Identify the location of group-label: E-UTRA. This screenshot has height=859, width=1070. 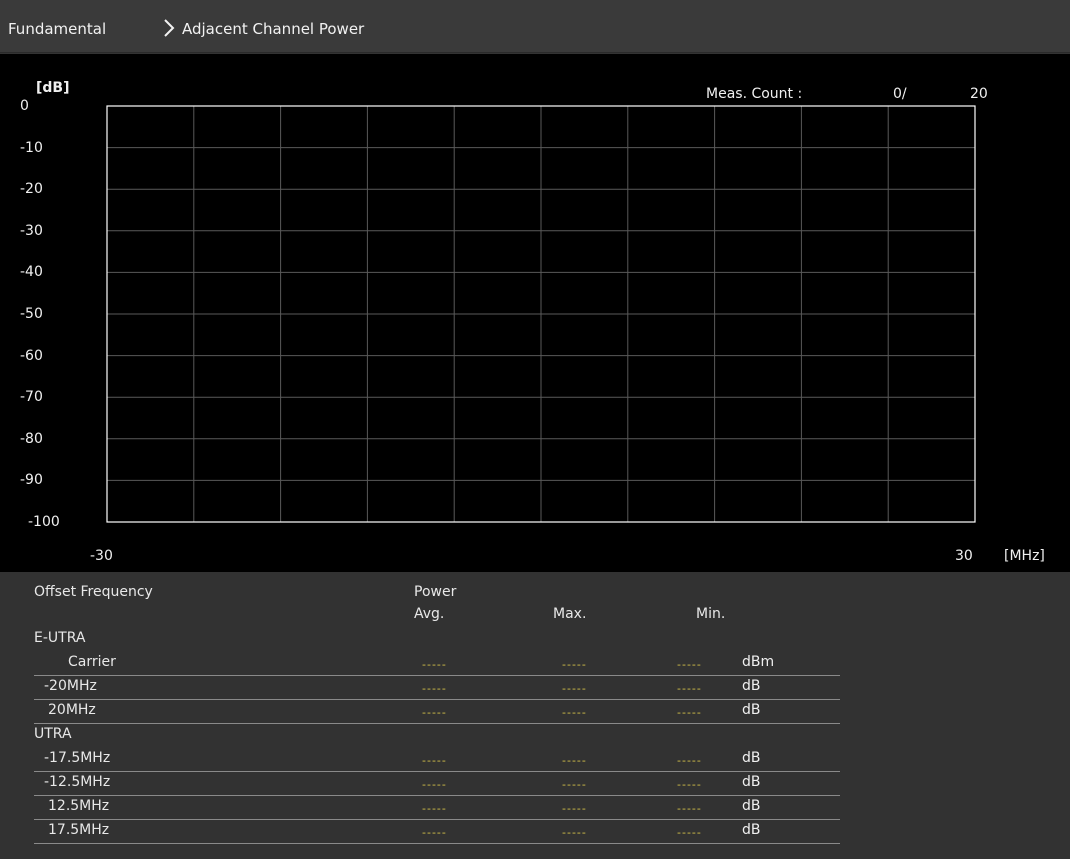
(60, 638).